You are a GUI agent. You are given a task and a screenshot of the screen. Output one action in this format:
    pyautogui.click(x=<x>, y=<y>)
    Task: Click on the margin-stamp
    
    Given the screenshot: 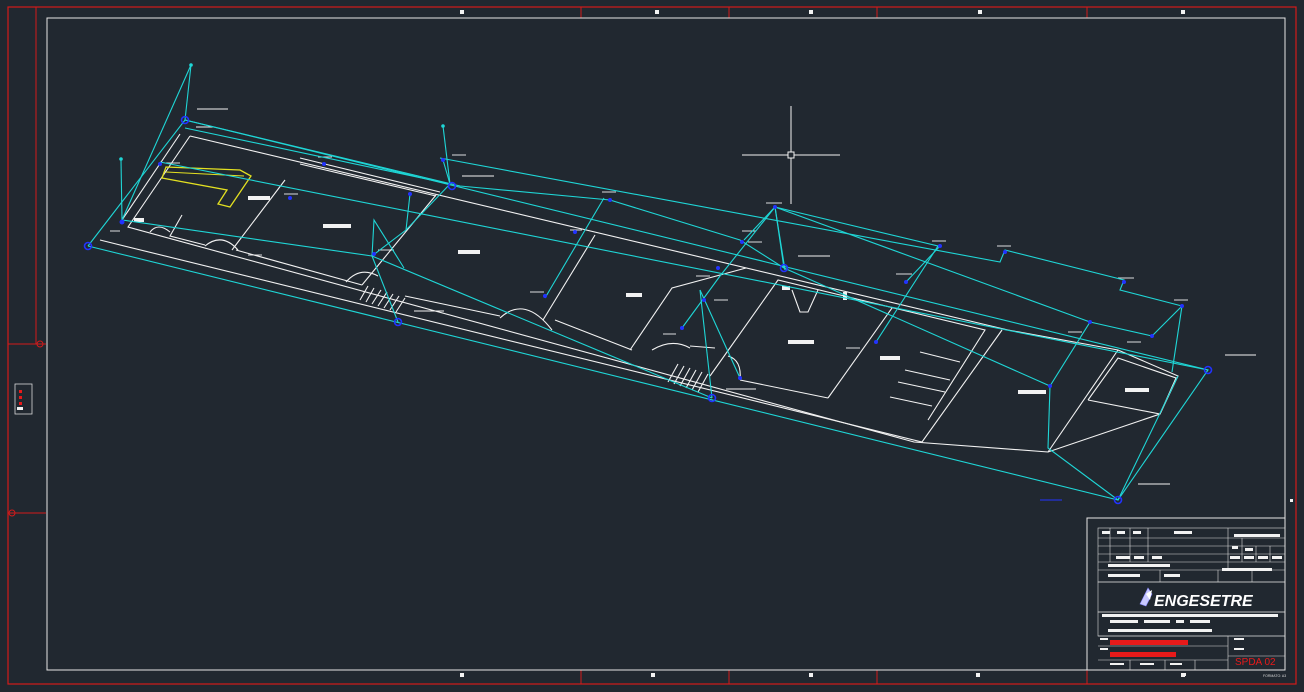 What is the action you would take?
    pyautogui.click(x=23, y=399)
    